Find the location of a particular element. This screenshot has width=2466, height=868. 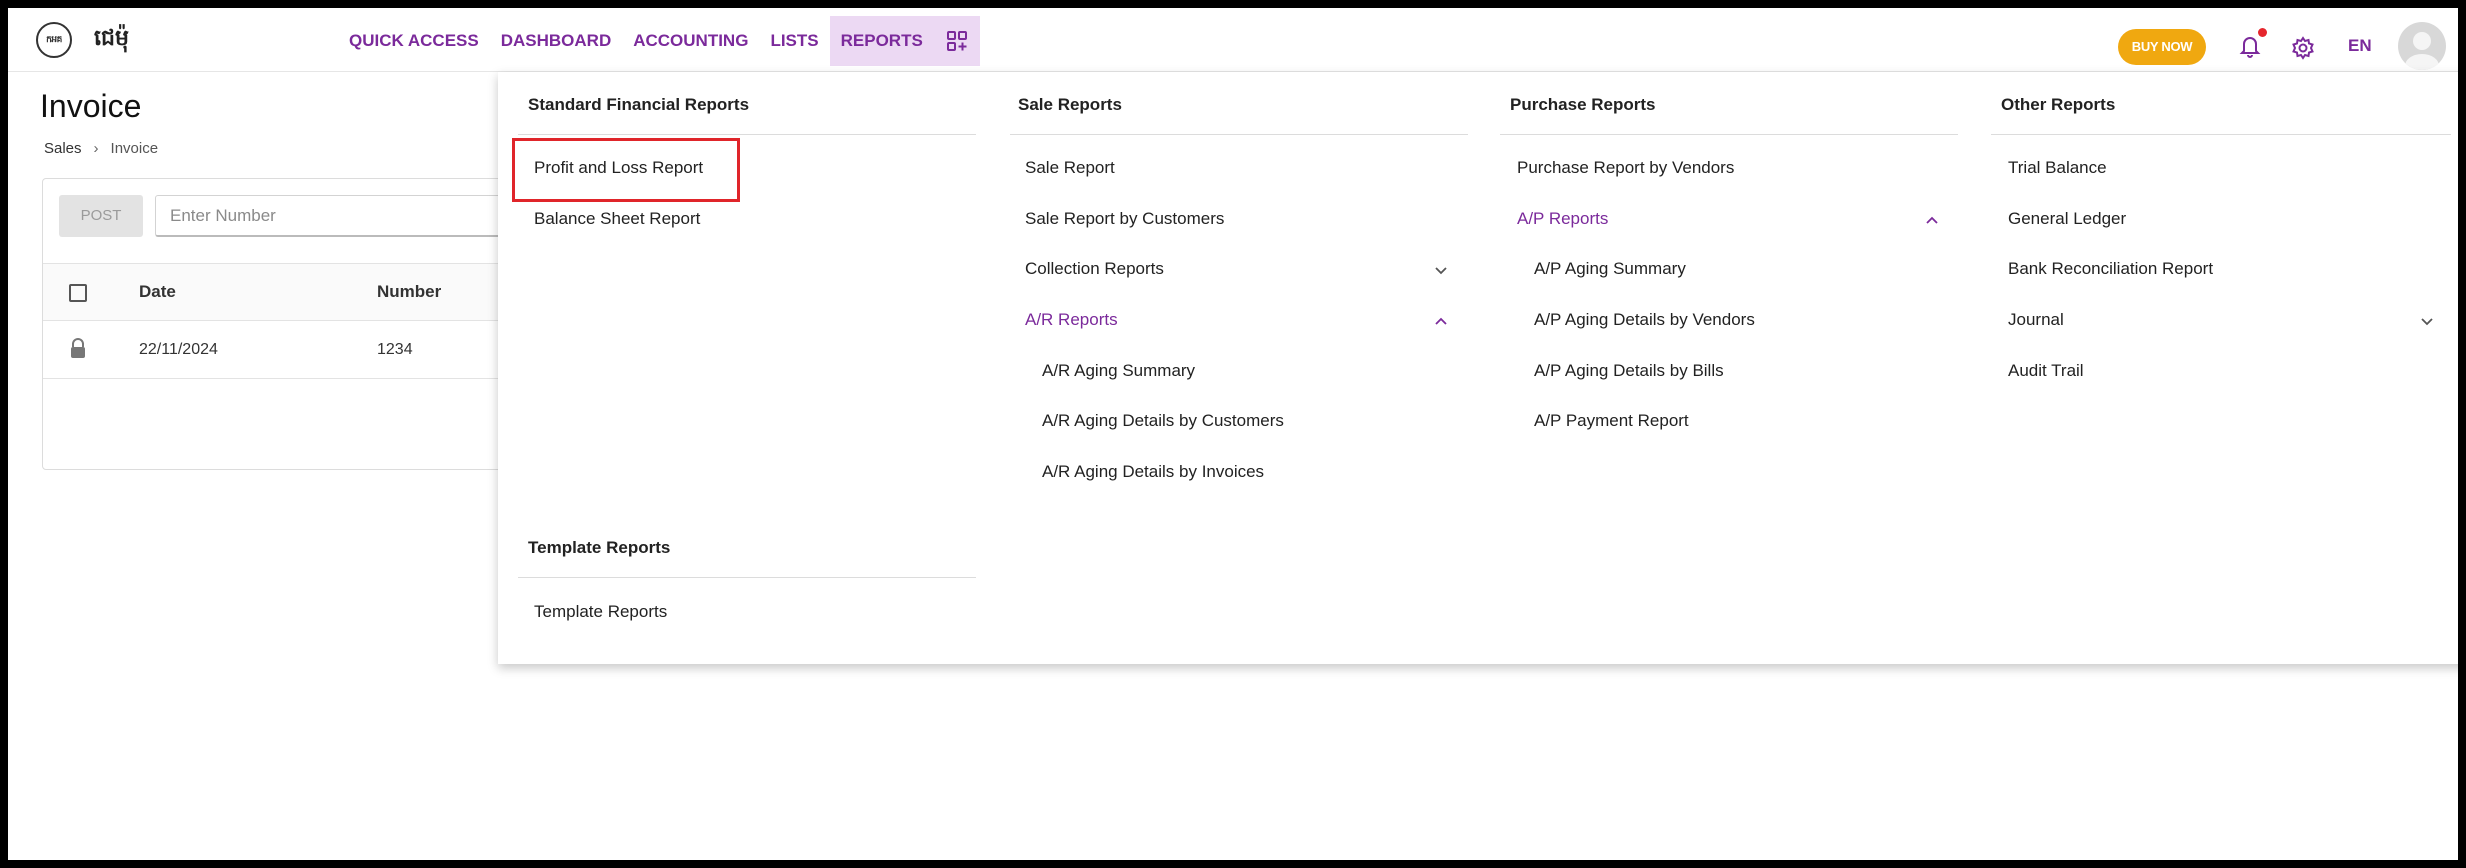

menu-item-ap-aging-summary: A/P Aging Summary is located at coordinates (1610, 269).